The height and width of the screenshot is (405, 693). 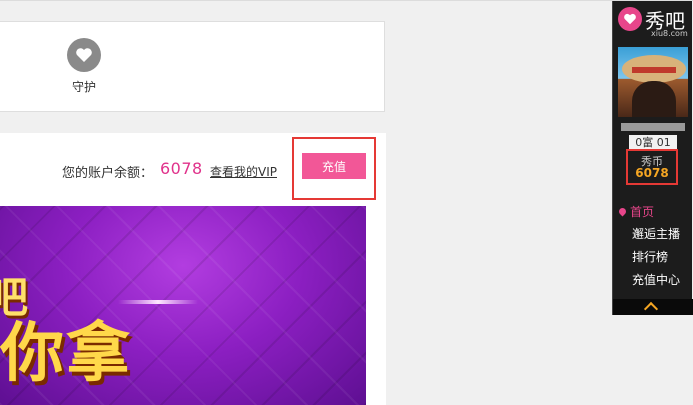 I want to click on banner-text-2: 你拿, so click(x=66, y=354).